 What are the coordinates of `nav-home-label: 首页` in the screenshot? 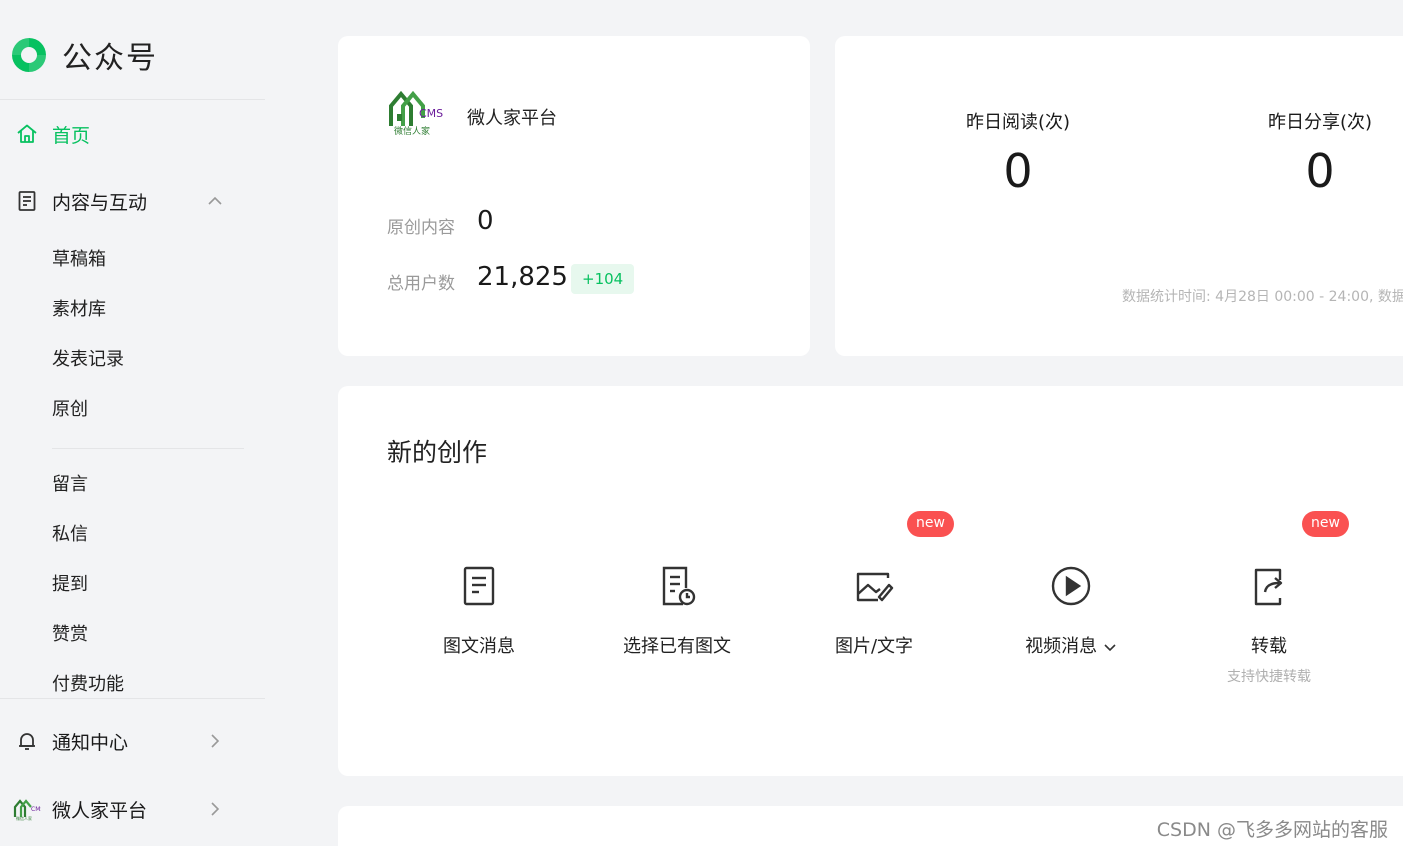 It's located at (71, 135).